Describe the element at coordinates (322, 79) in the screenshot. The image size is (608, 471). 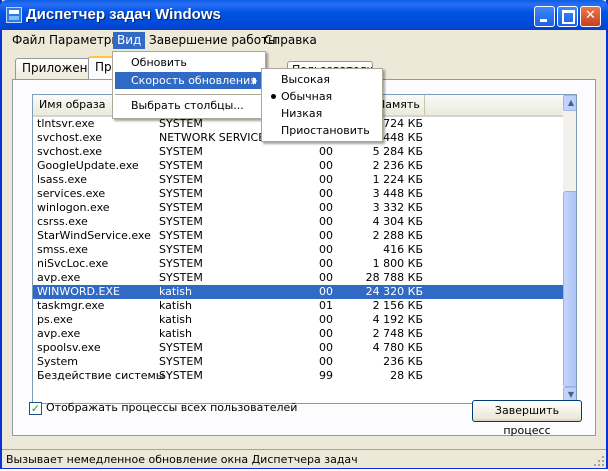
I see `speed-high: Высокая` at that location.